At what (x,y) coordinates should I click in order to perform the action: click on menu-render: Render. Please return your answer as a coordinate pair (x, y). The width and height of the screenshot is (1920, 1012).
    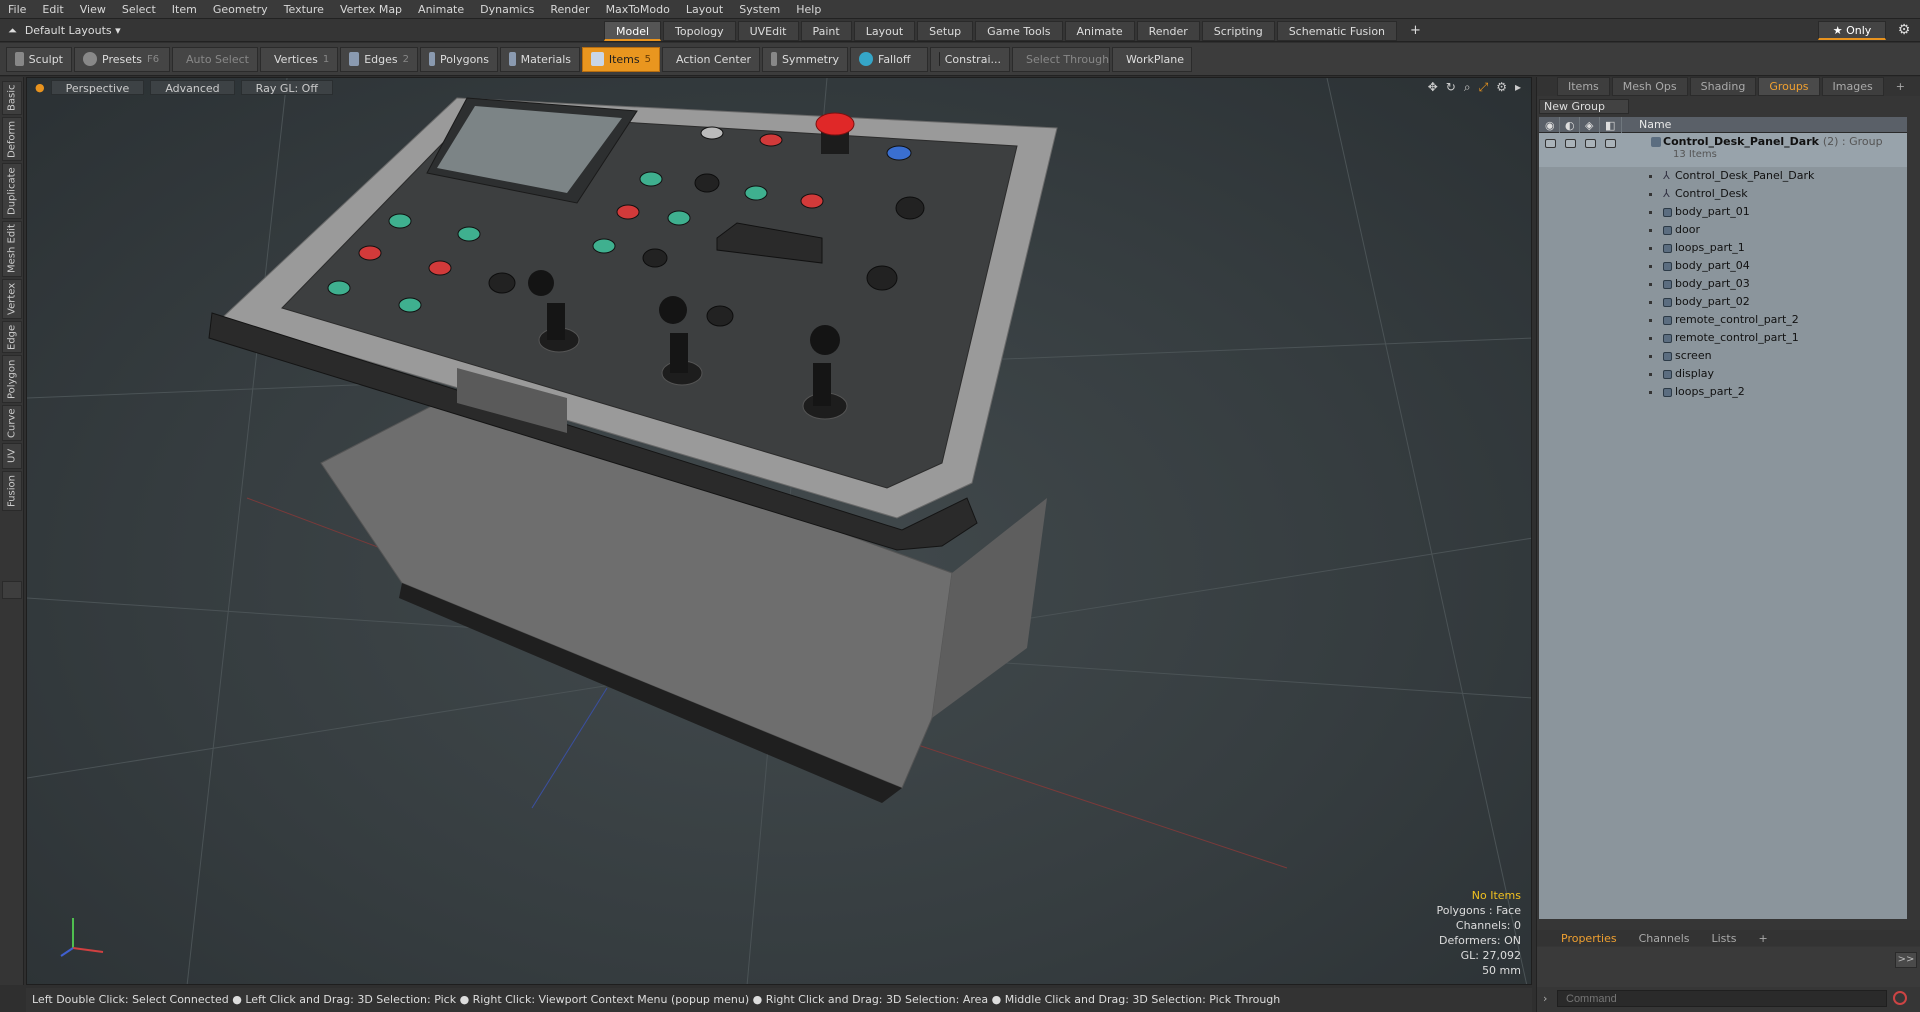
    Looking at the image, I should click on (569, 9).